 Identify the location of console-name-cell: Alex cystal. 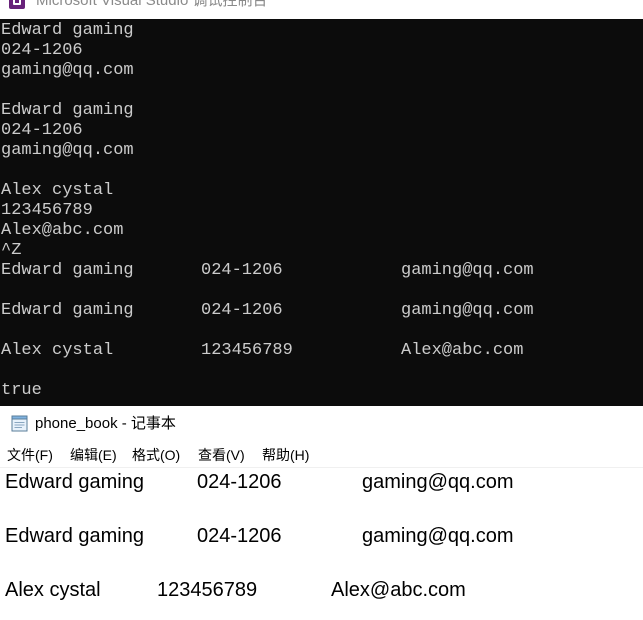
(57, 350).